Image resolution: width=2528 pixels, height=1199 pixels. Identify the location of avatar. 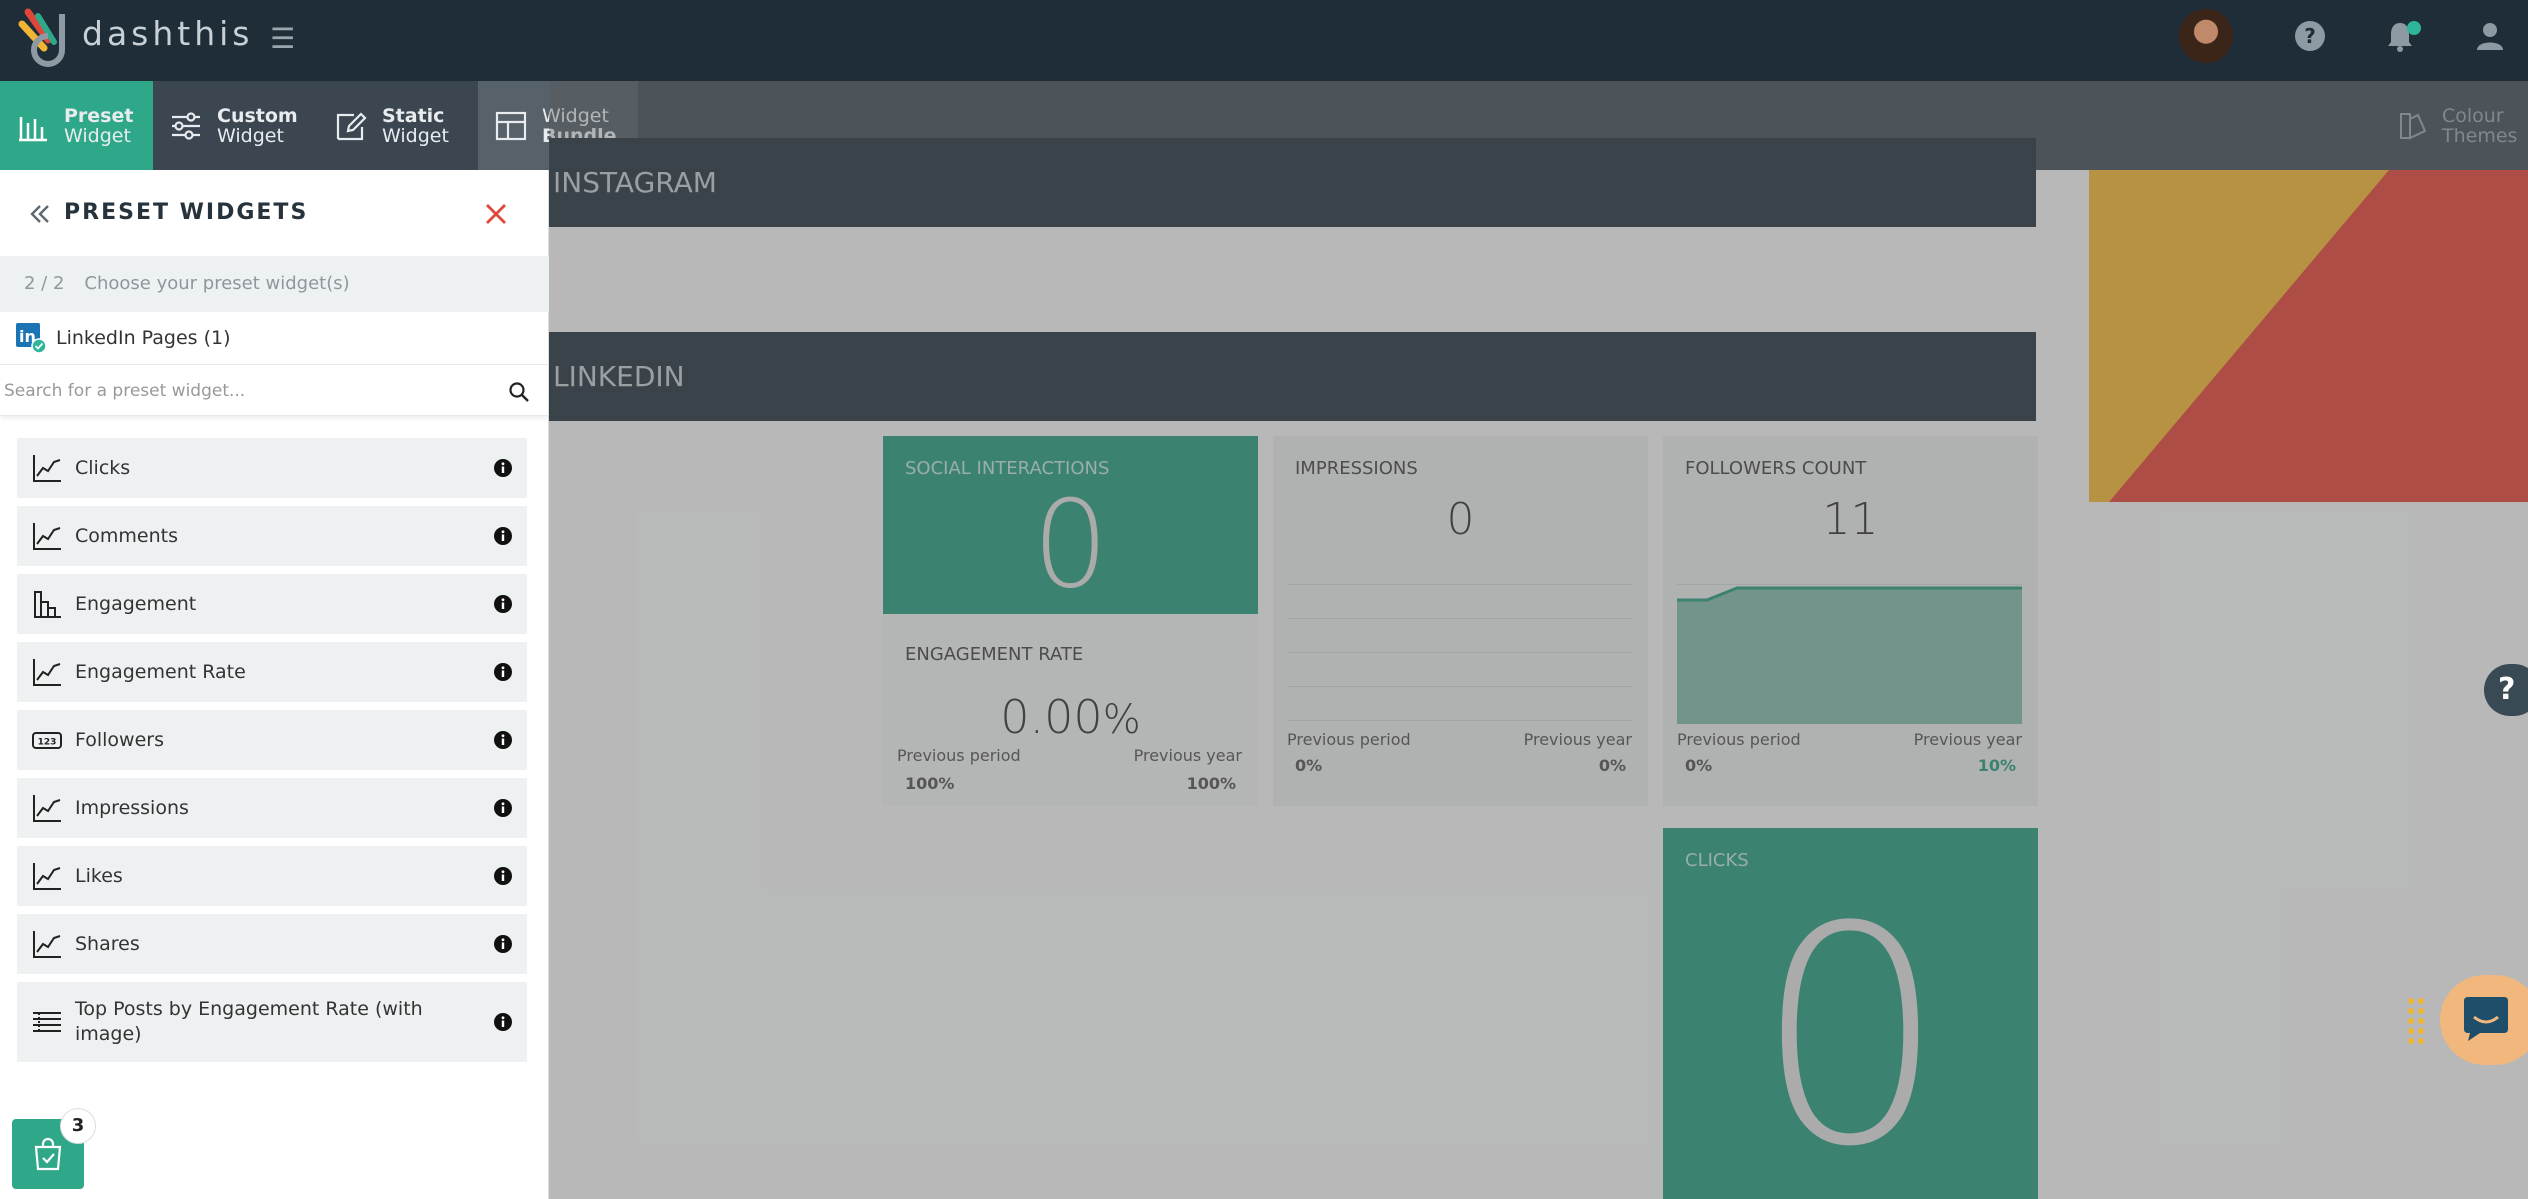
(2206, 36).